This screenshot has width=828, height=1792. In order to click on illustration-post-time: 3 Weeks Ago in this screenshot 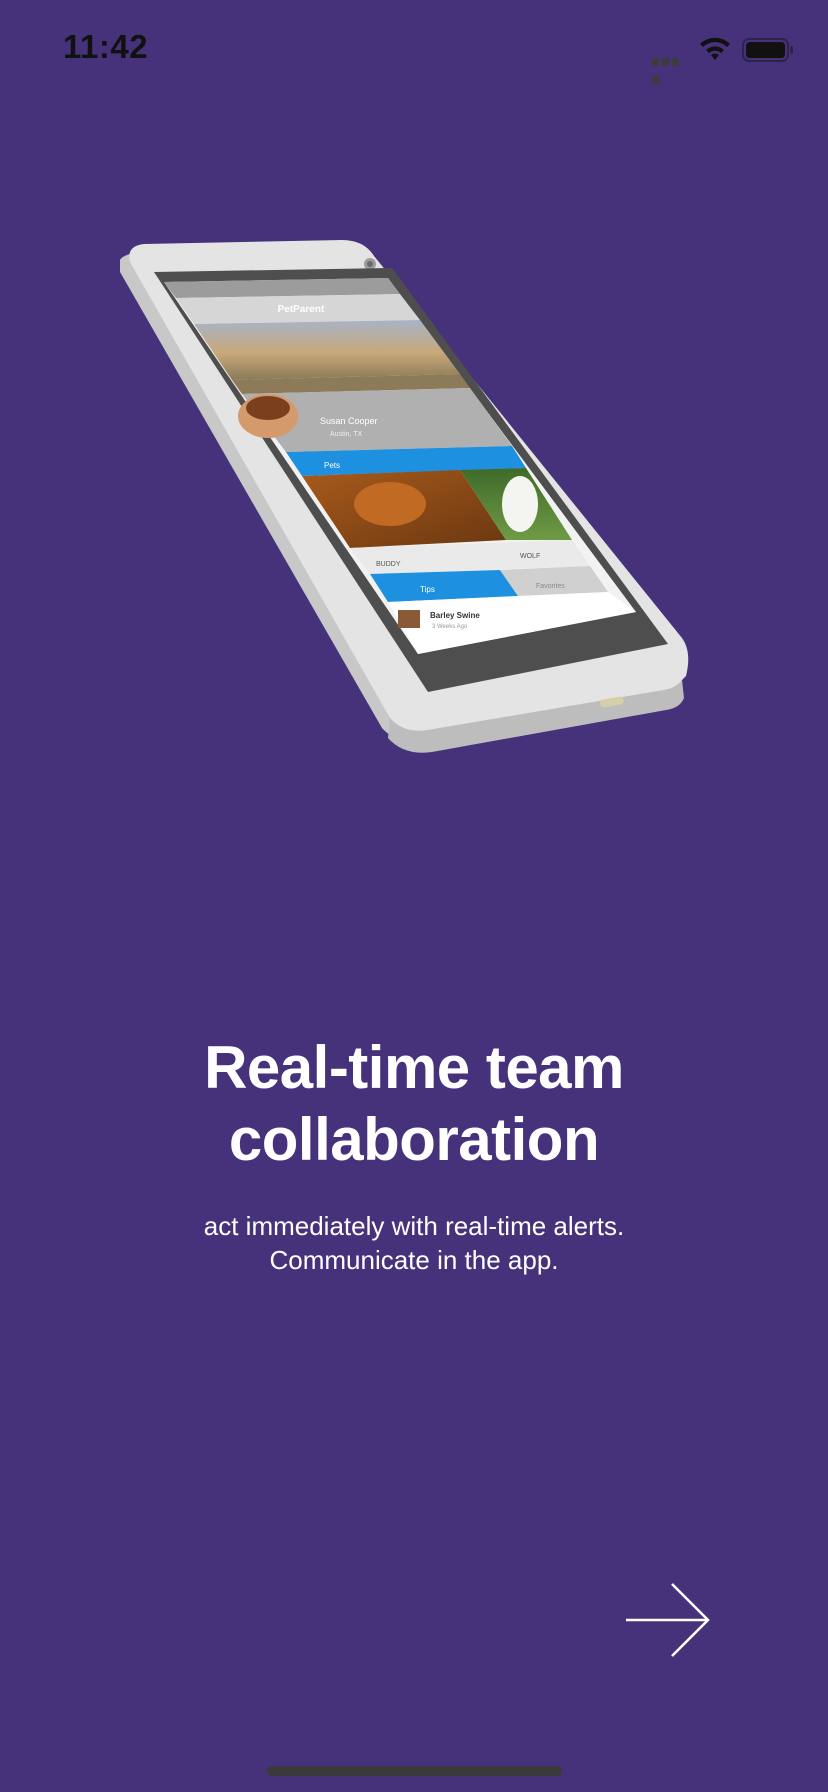, I will do `click(450, 627)`.